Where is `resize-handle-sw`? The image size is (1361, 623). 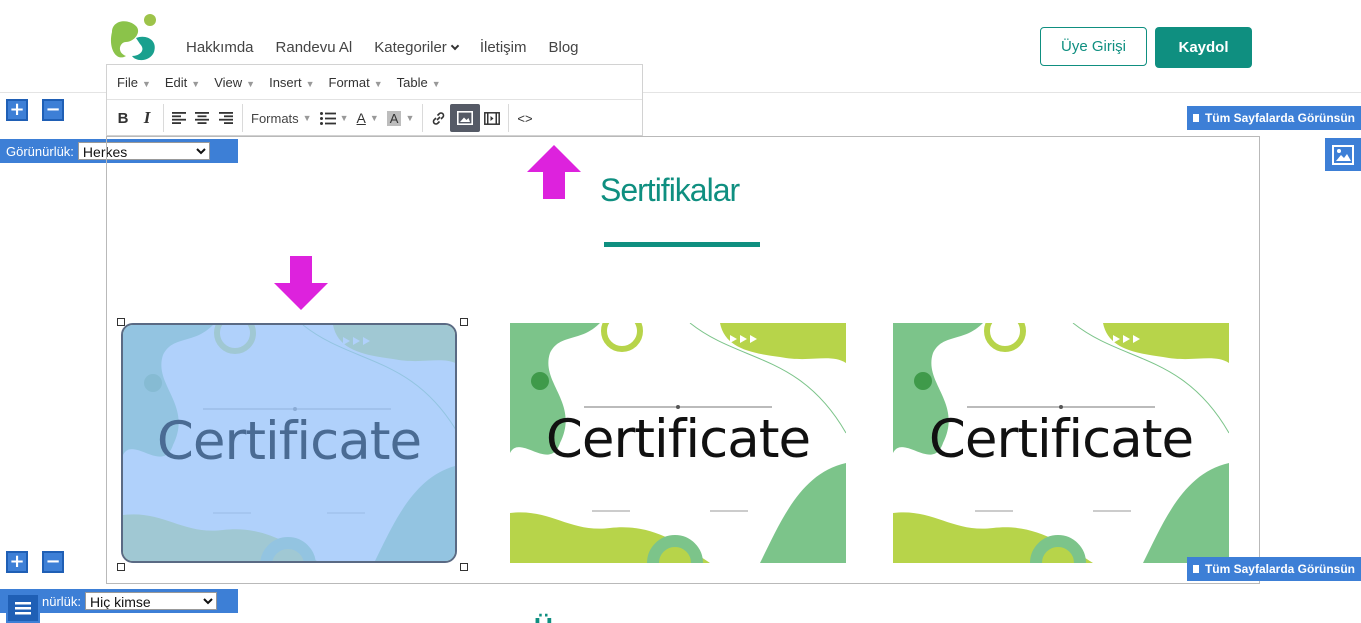 resize-handle-sw is located at coordinates (121, 567).